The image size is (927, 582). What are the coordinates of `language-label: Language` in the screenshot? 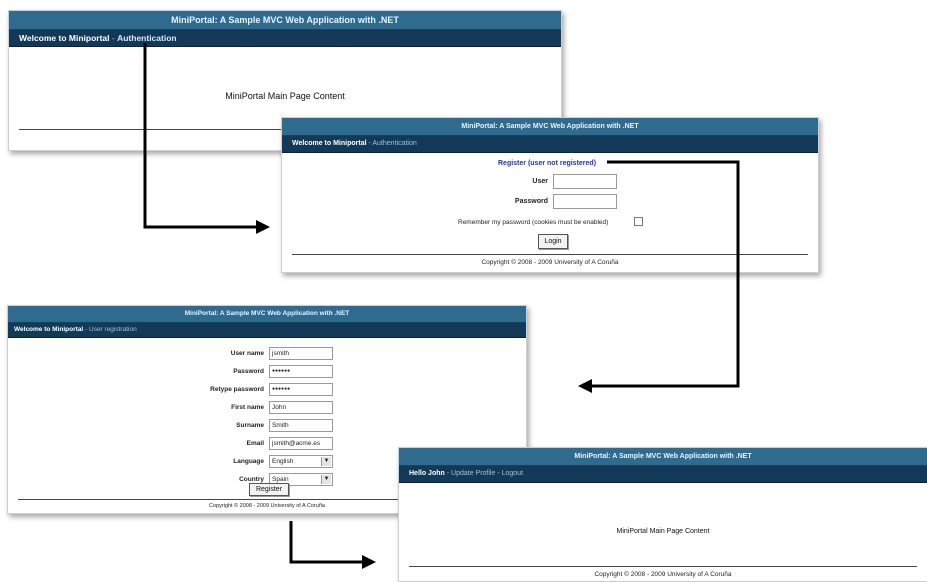 It's located at (248, 461).